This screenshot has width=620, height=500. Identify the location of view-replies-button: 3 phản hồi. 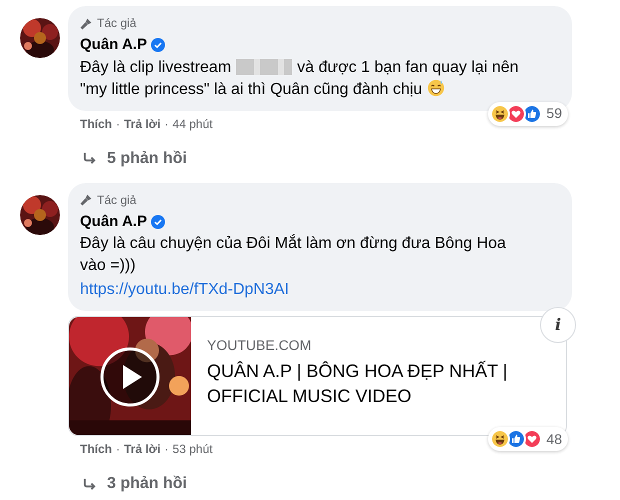
(320, 484).